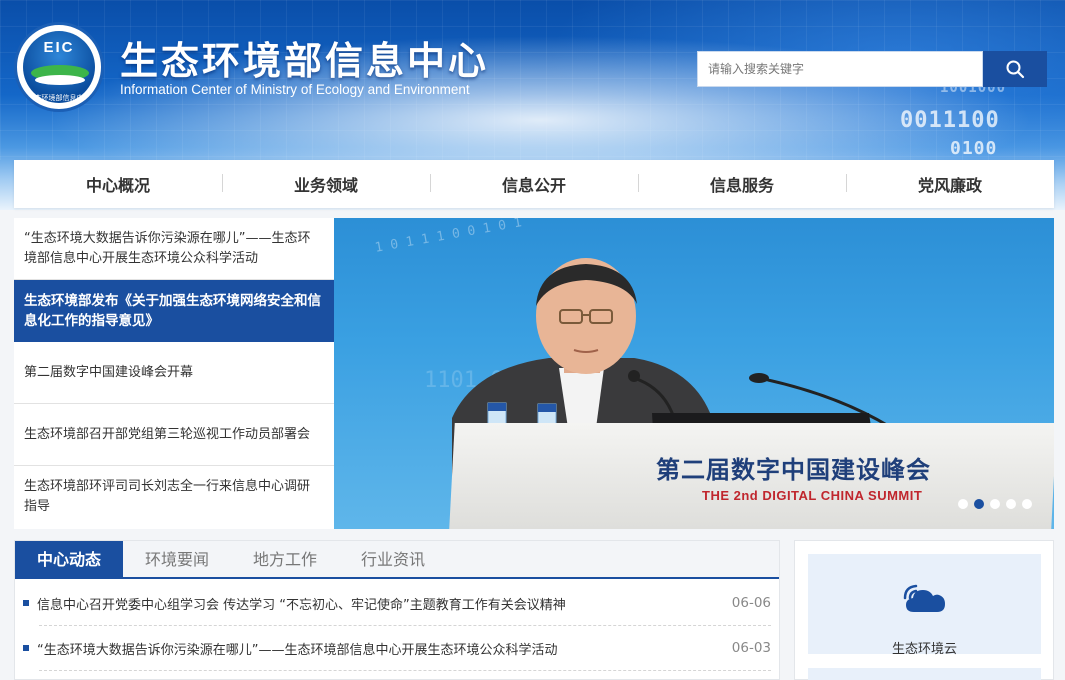 This screenshot has height=680, width=1065. Describe the element at coordinates (174, 311) in the screenshot. I see `headline-item-active: 生态环境部发布《关于加强生态环境网络安全和信息化工作的指导意见》` at that location.